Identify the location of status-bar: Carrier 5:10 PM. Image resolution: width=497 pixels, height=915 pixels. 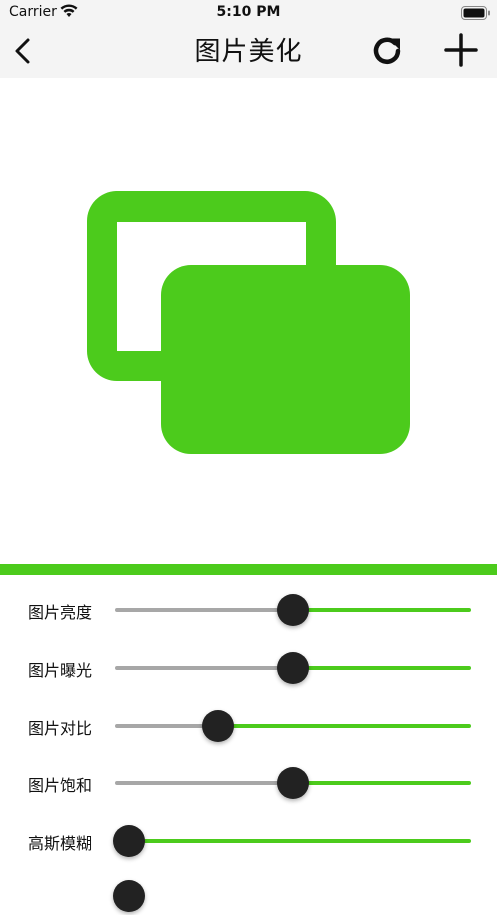
(248, 13).